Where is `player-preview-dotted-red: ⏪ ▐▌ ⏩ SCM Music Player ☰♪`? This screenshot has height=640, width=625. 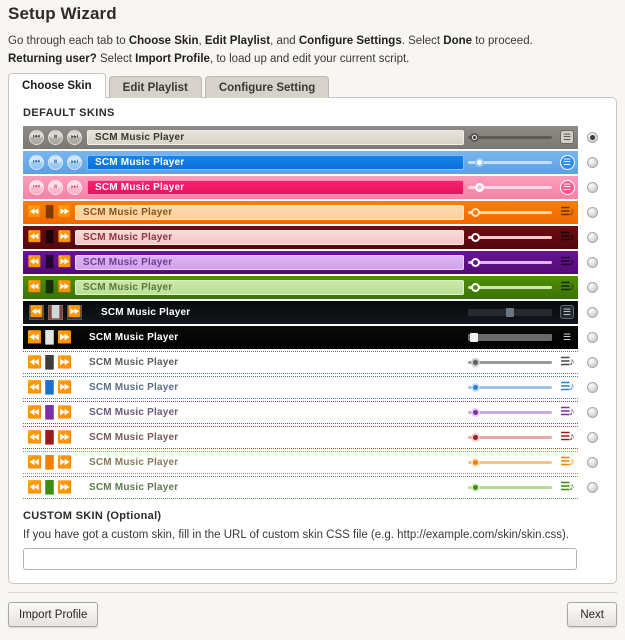
player-preview-dotted-red: ⏪ ▐▌ ⏩ SCM Music Player ☰♪ is located at coordinates (300, 437).